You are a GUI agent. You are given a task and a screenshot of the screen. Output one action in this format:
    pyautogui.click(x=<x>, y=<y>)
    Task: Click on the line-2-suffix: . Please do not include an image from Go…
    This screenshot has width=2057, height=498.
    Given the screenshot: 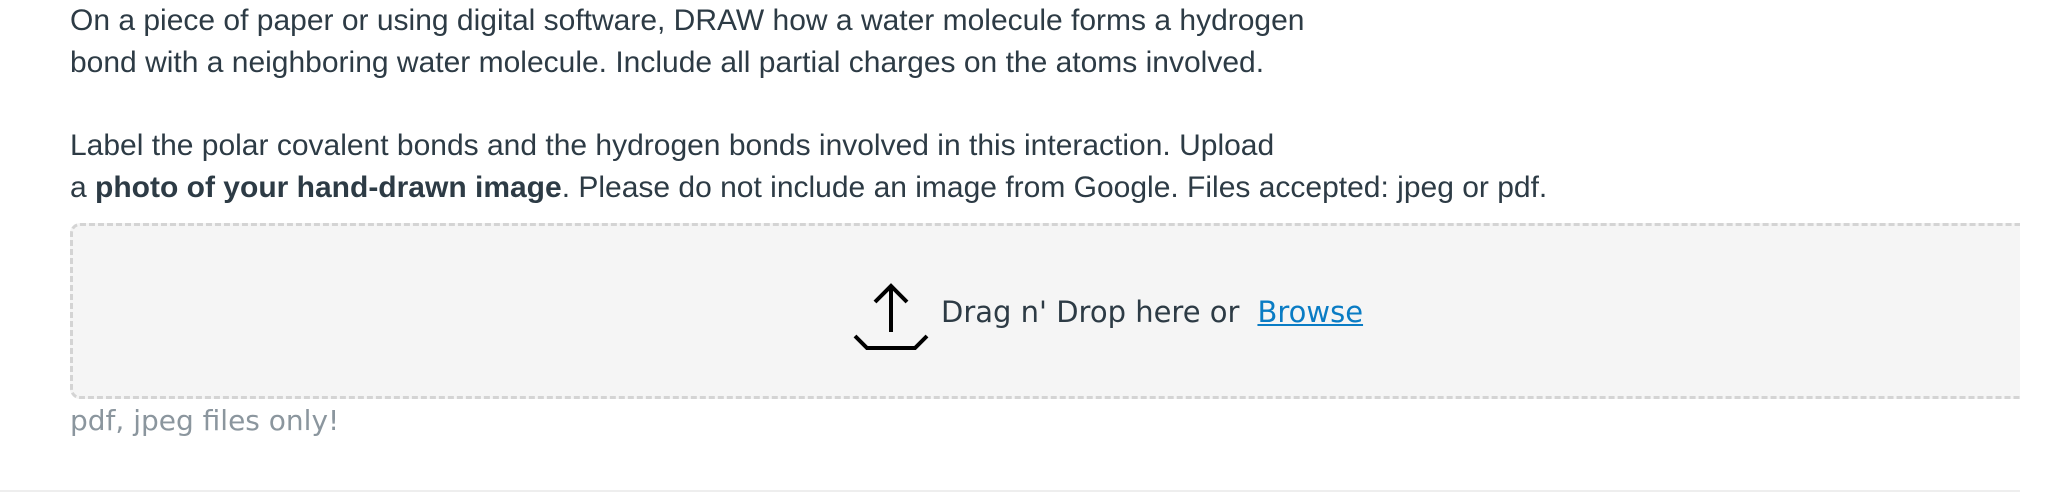 What is the action you would take?
    pyautogui.click(x=1054, y=187)
    